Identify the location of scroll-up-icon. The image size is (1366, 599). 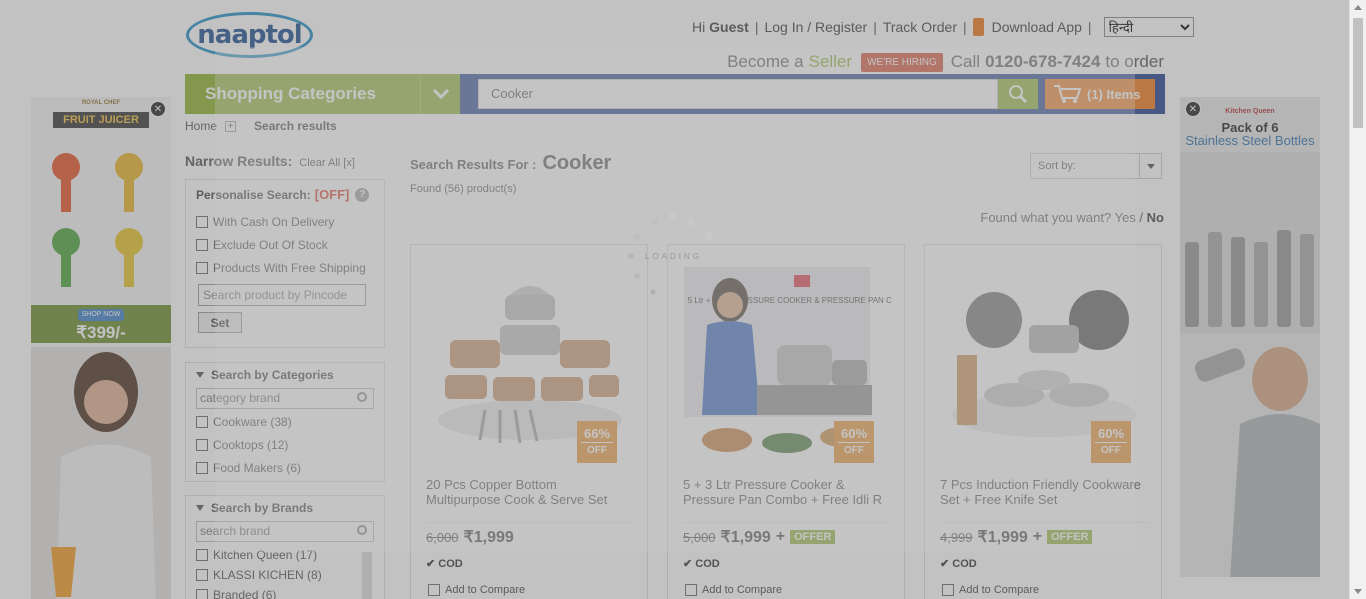
(1358, 7).